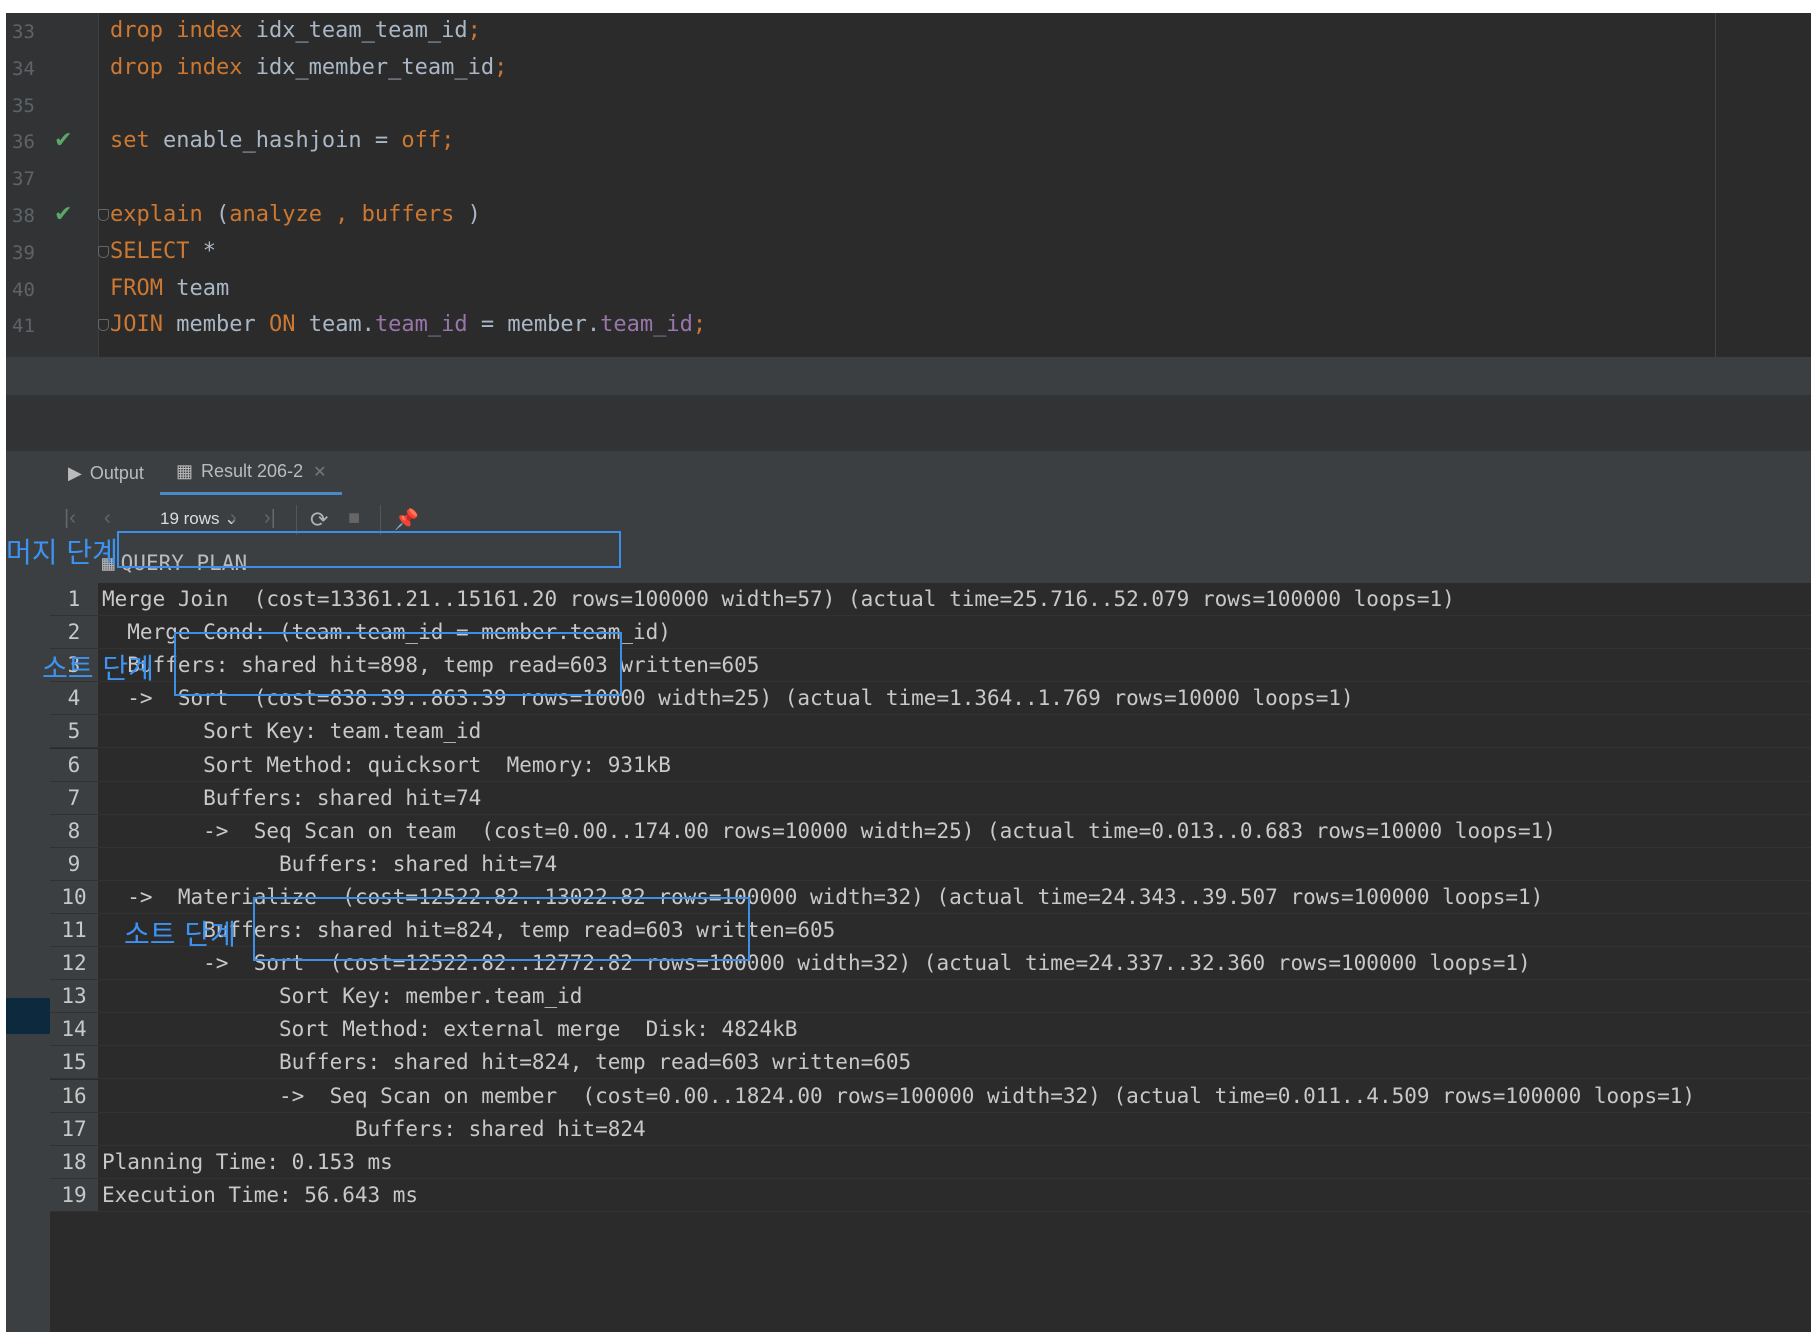 The image size is (1816, 1344). Describe the element at coordinates (908, 252) in the screenshot. I see `editor-line: 39 SELECT *` at that location.